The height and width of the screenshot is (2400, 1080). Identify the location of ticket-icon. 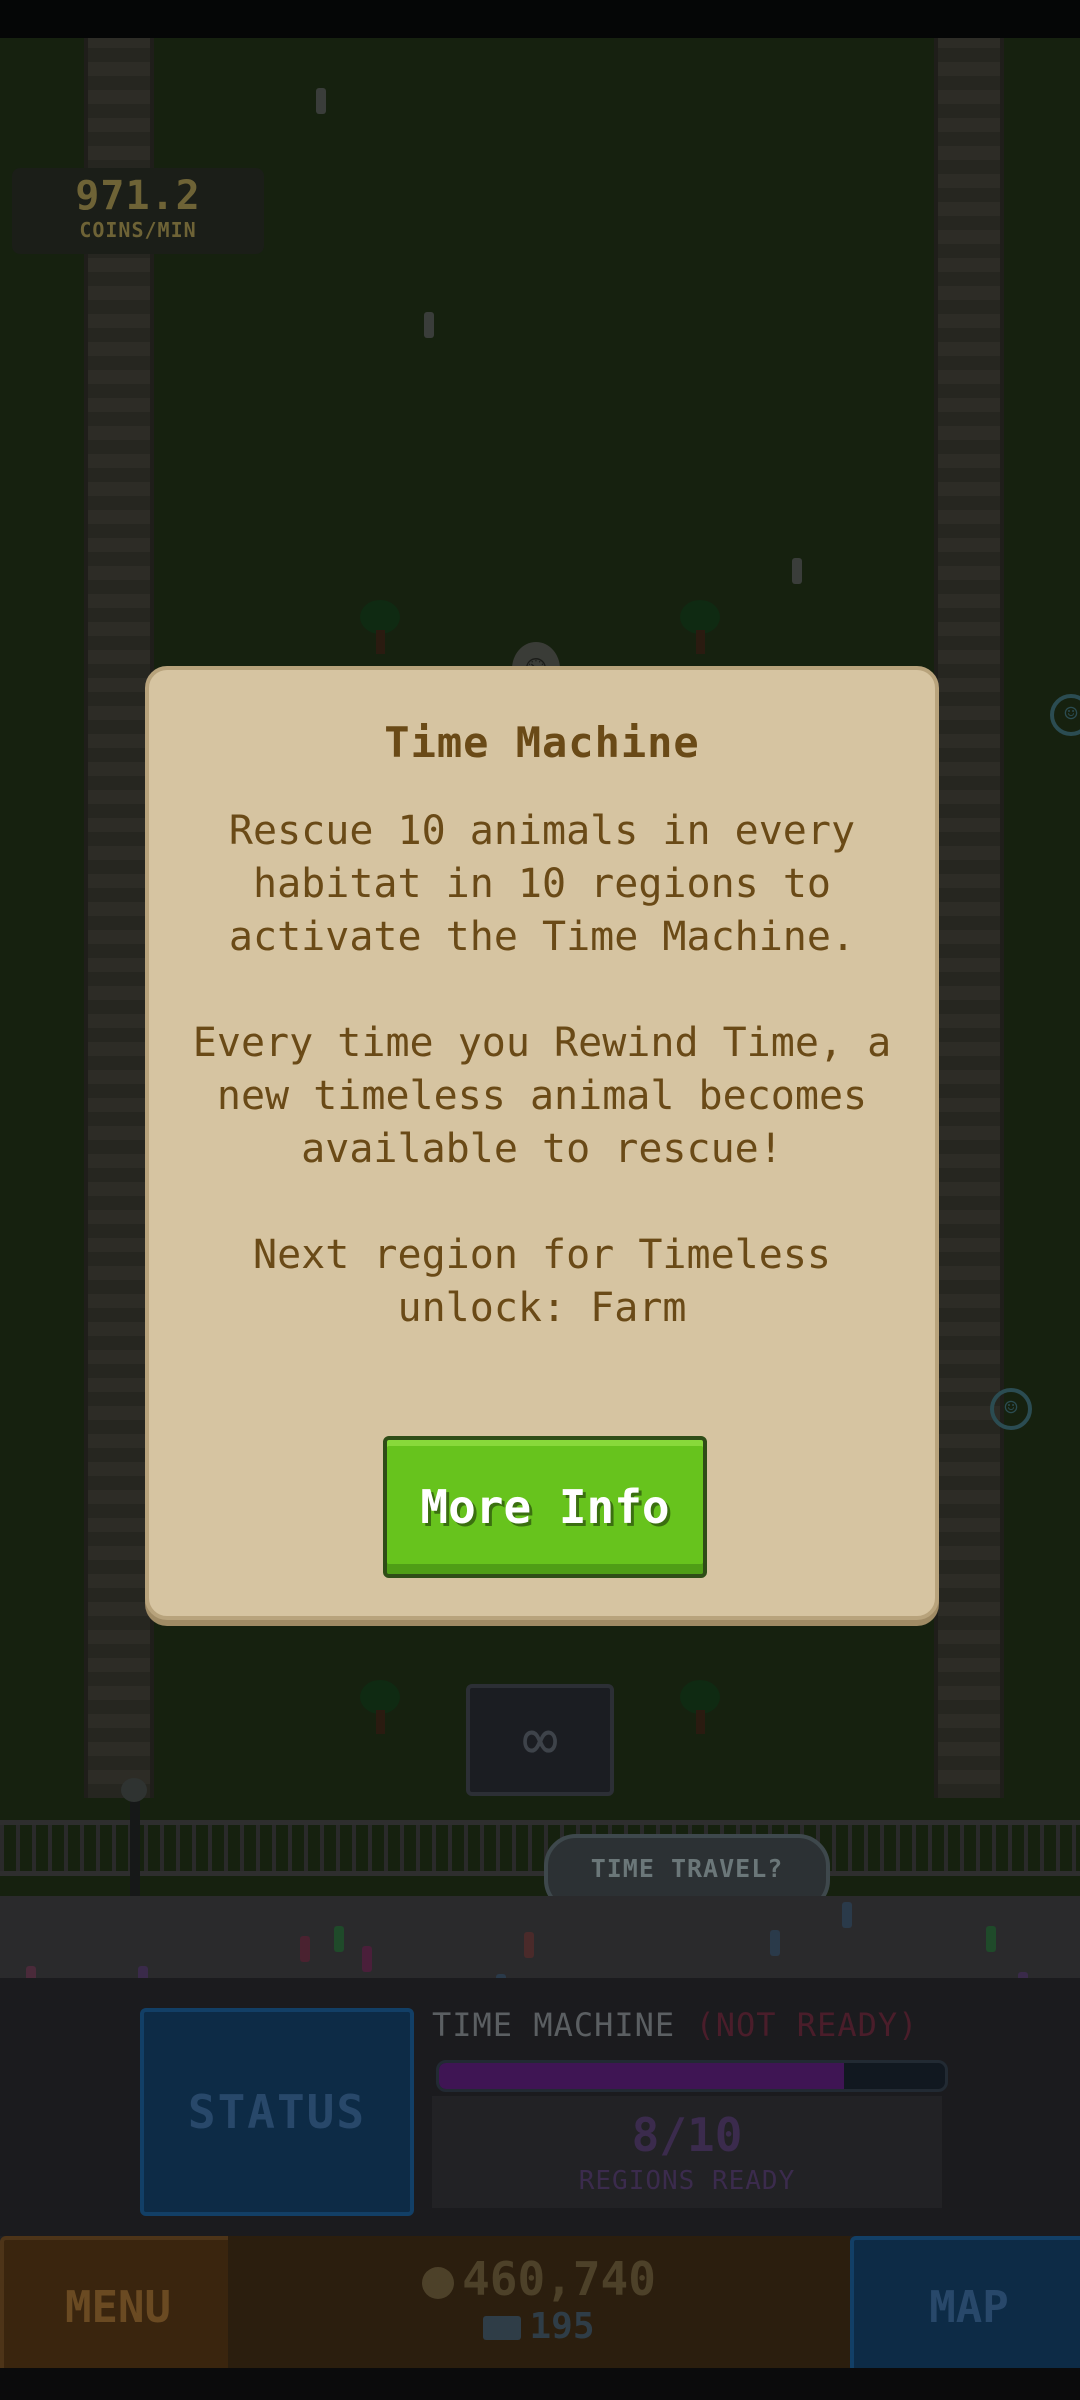
(502, 2328).